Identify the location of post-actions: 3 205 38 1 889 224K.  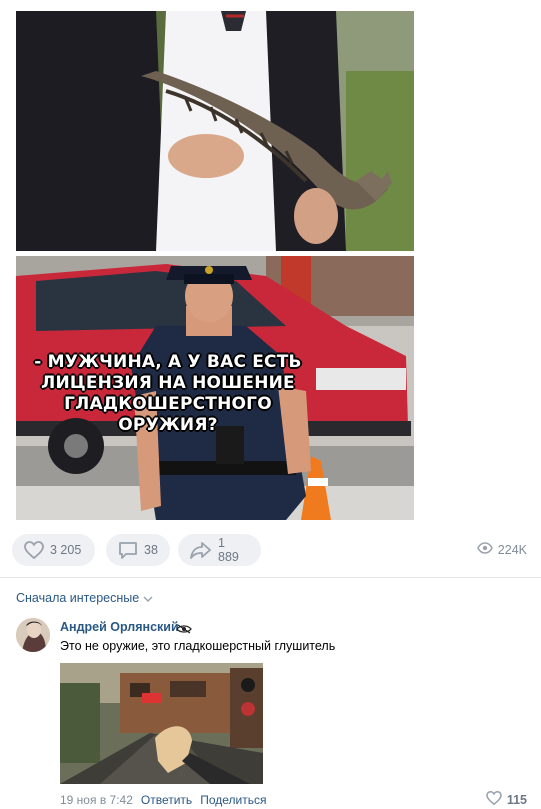
(269, 550).